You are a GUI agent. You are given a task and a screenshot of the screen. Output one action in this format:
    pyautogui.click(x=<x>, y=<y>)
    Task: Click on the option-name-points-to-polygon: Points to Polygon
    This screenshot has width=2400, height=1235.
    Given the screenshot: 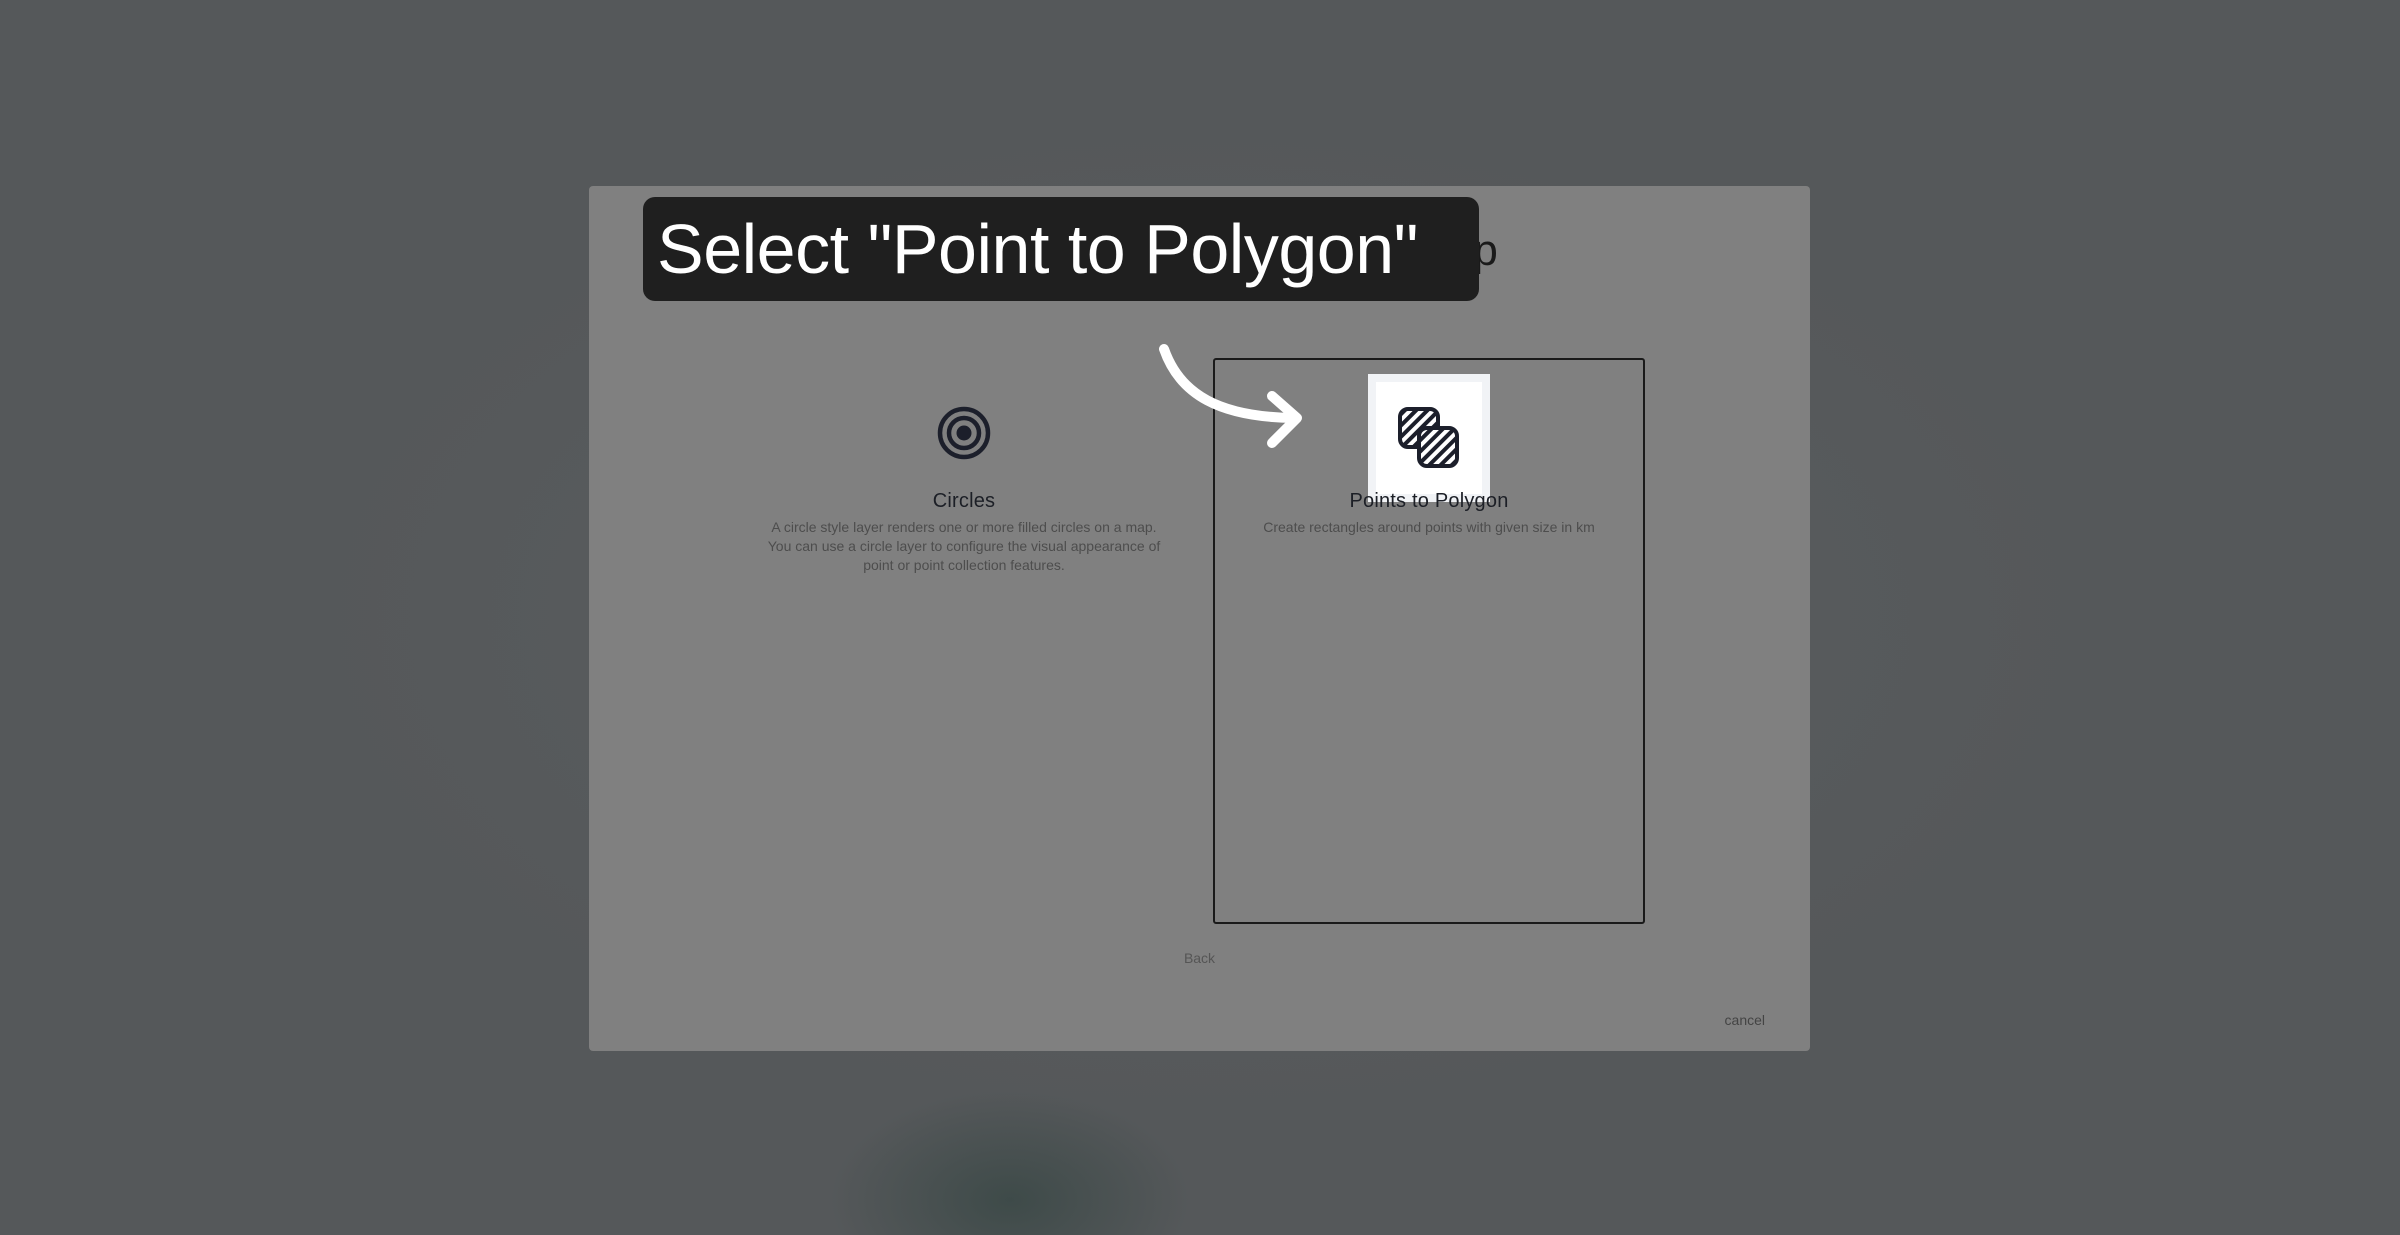 What is the action you would take?
    pyautogui.click(x=1429, y=501)
    